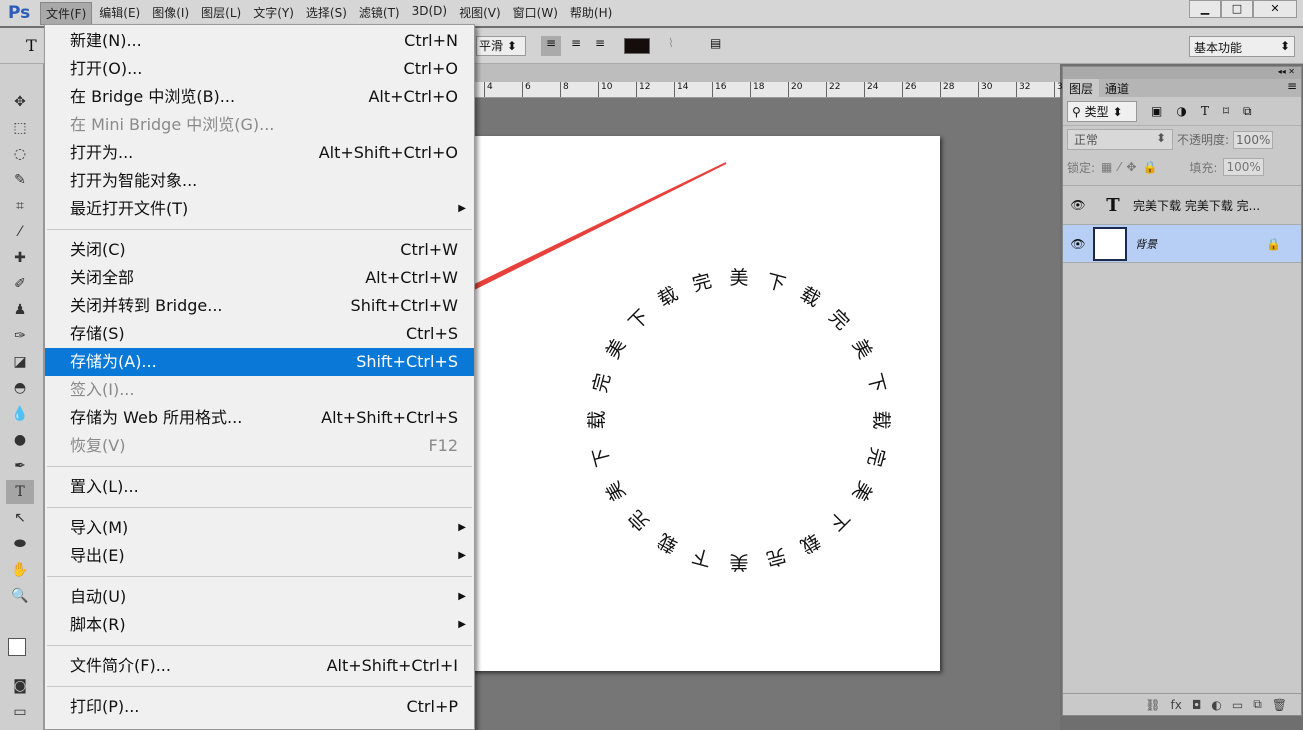  I want to click on menu-9: 窗口(W), so click(535, 13).